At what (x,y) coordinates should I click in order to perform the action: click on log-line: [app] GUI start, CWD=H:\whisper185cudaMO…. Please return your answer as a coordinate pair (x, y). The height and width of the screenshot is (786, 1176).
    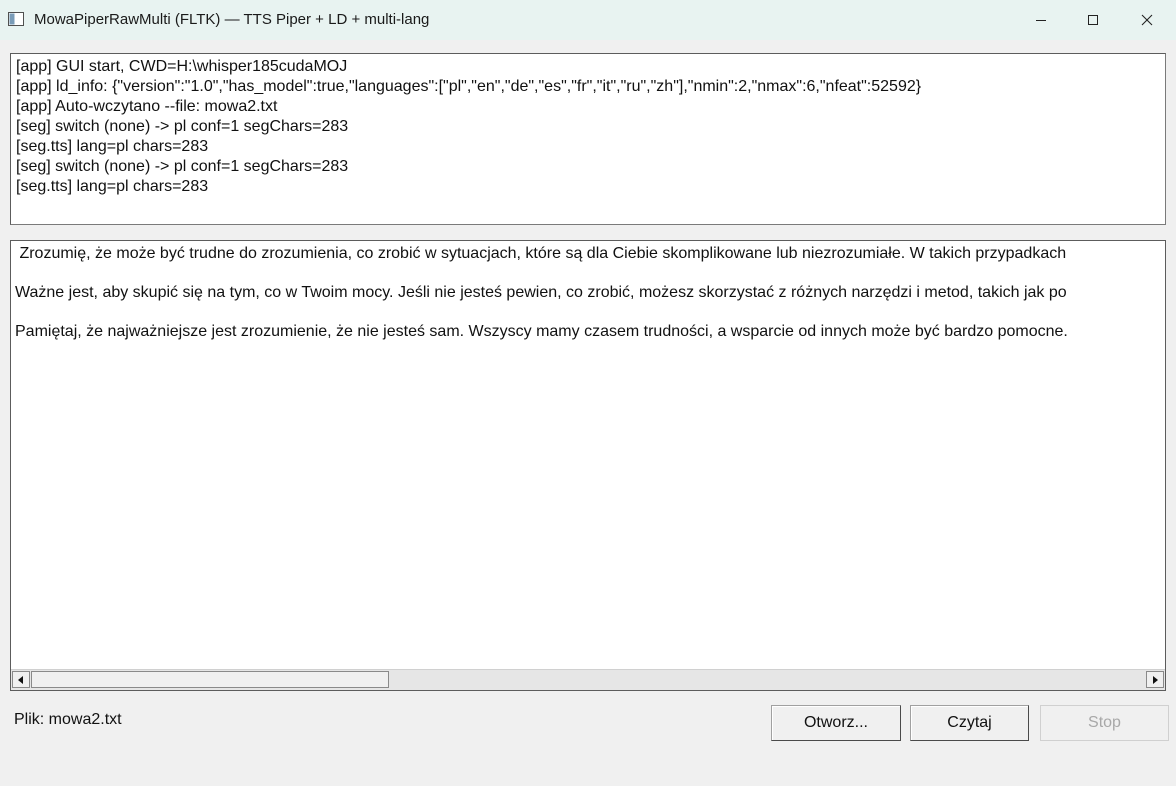
    Looking at the image, I should click on (182, 66).